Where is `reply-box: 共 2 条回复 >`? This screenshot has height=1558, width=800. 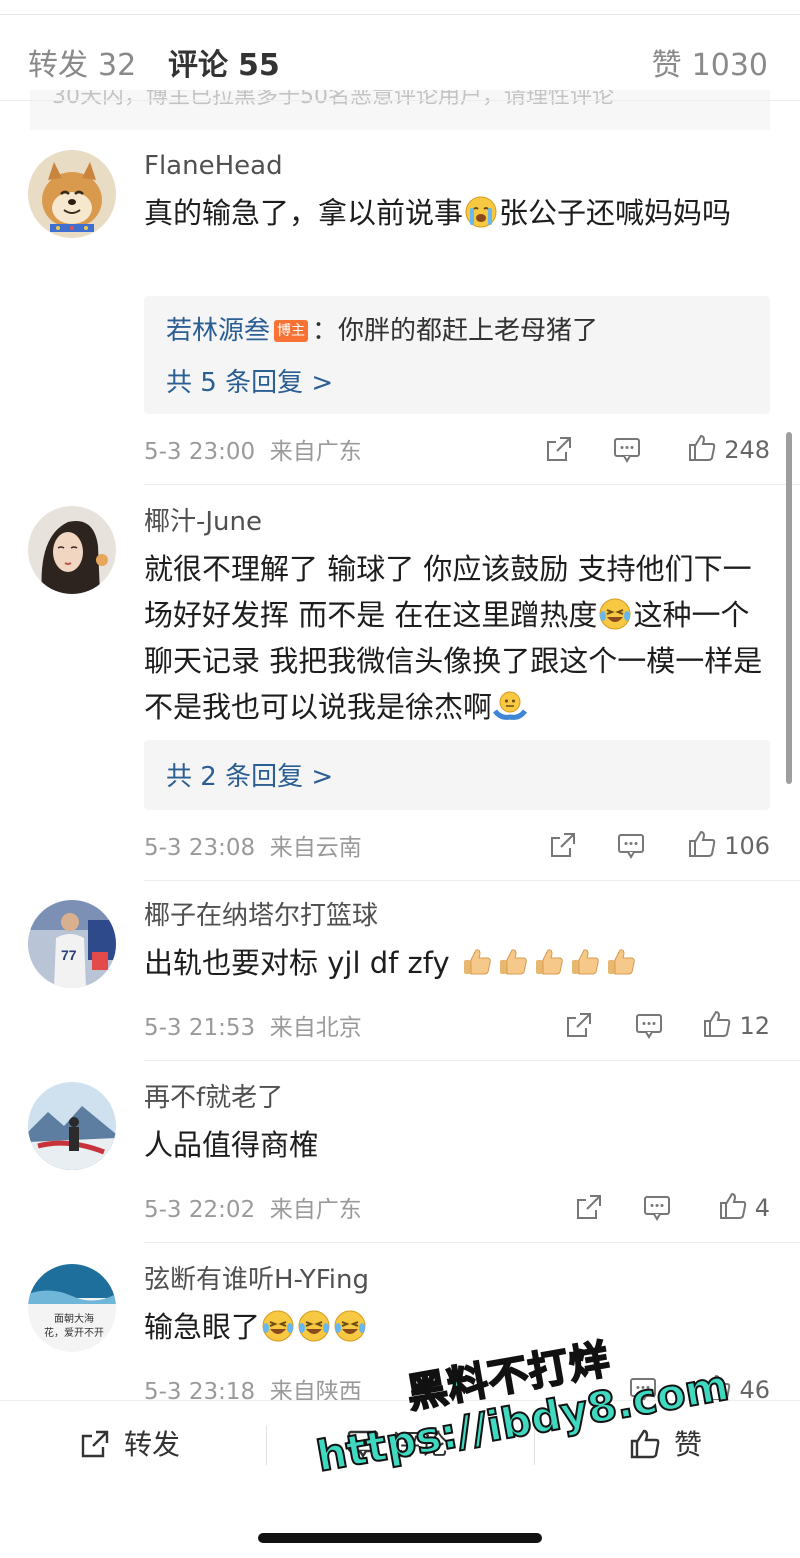
reply-box: 共 2 条回复 > is located at coordinates (457, 775).